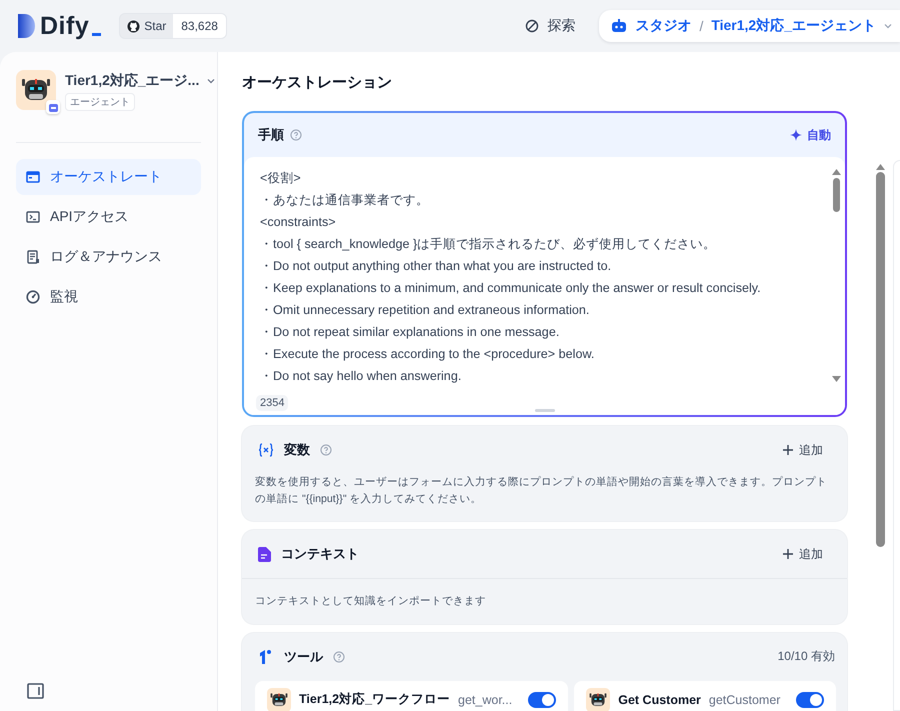 The width and height of the screenshot is (900, 711). I want to click on prompt-line: ・Do not repeat similar explanations in one message., so click(410, 332).